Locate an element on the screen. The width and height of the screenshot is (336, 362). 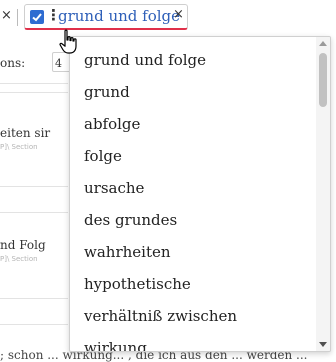
previous-chip-close-icon: × is located at coordinates (6, 15).